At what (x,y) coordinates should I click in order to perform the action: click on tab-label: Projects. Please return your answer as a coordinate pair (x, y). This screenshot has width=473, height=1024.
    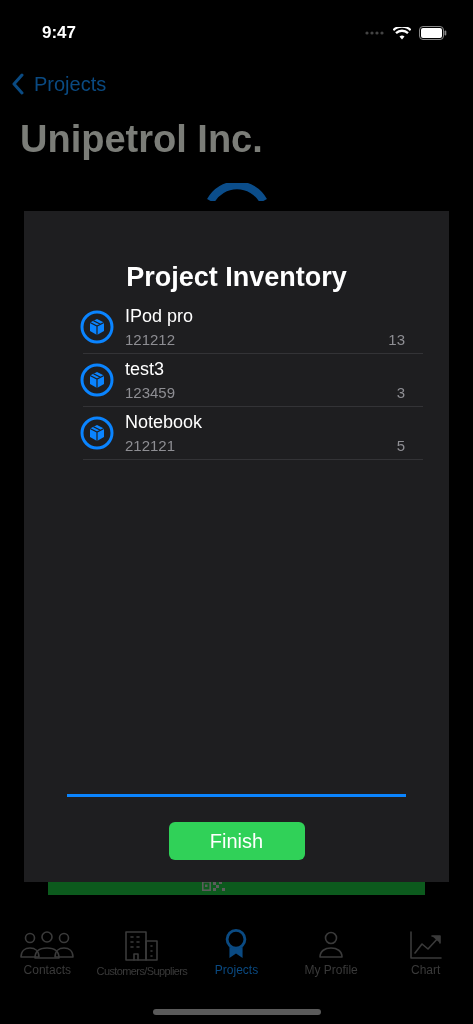
    Looking at the image, I should click on (236, 970).